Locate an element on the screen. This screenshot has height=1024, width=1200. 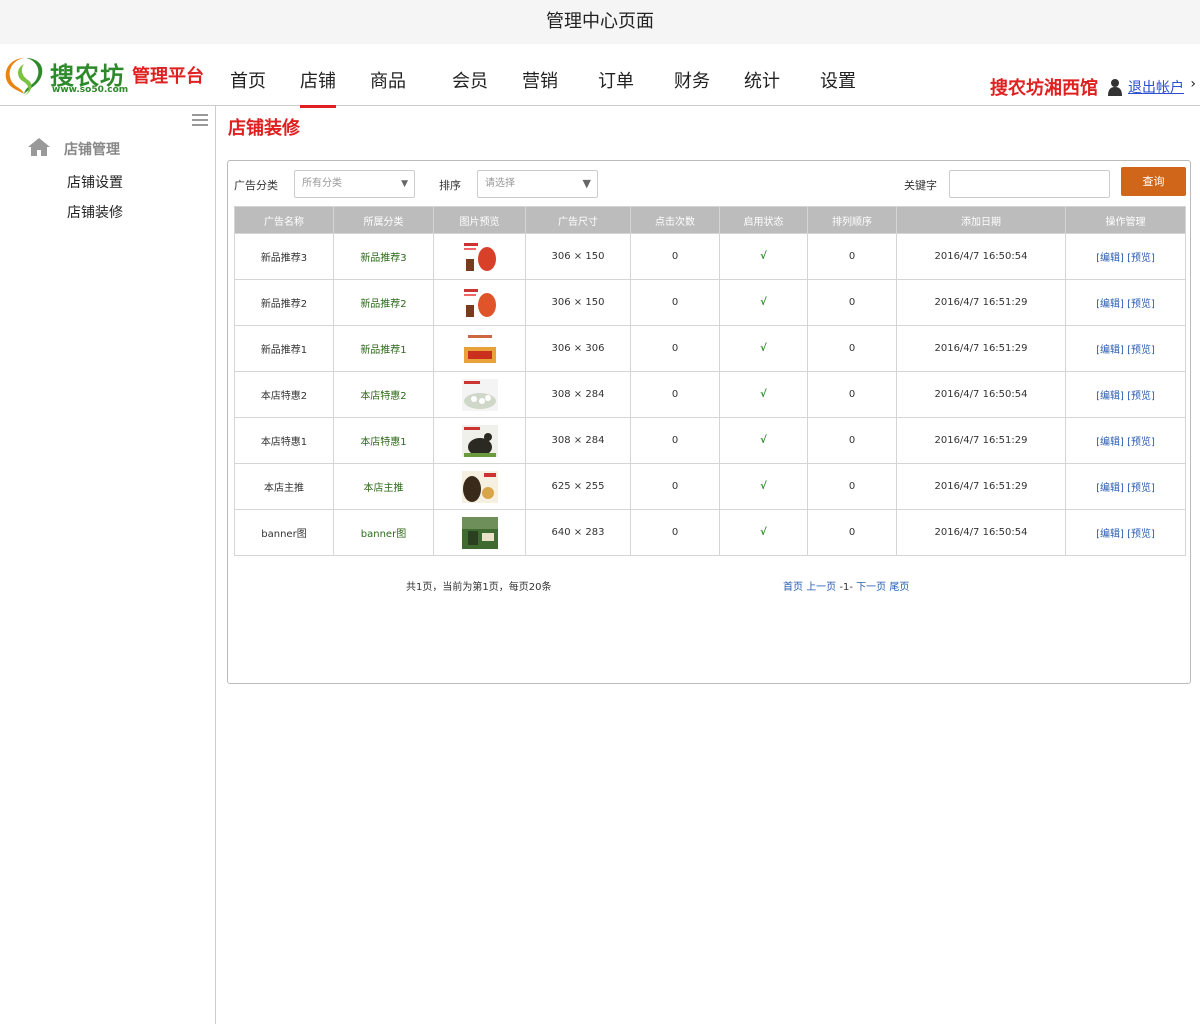
nav-statistics: 统计 is located at coordinates (762, 75).